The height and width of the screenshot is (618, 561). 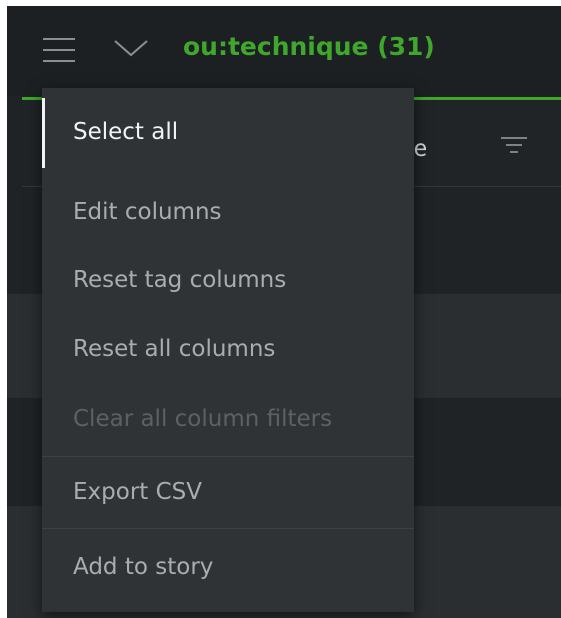 I want to click on menu-item-clear-all-column-filters: Clear all column filters, so click(x=228, y=419).